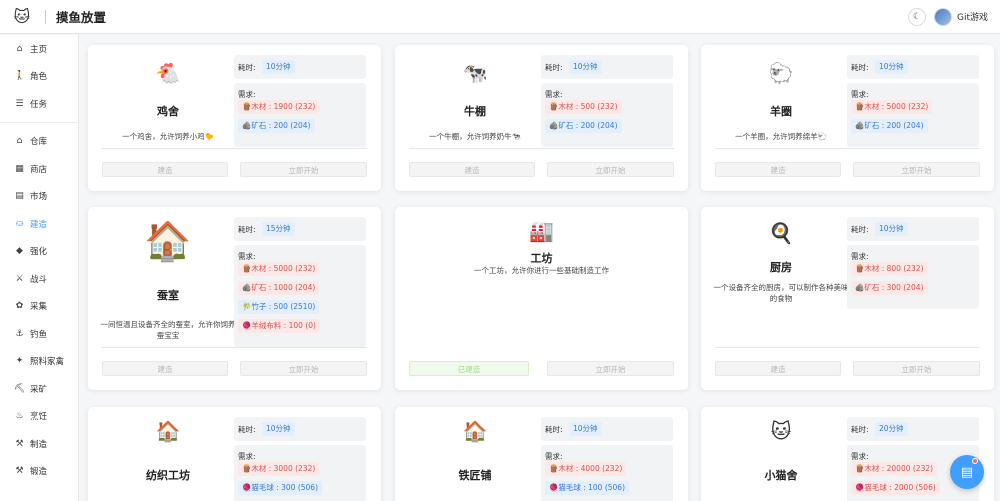  What do you see at coordinates (781, 267) in the screenshot?
I see `building-name: 厨房` at bounding box center [781, 267].